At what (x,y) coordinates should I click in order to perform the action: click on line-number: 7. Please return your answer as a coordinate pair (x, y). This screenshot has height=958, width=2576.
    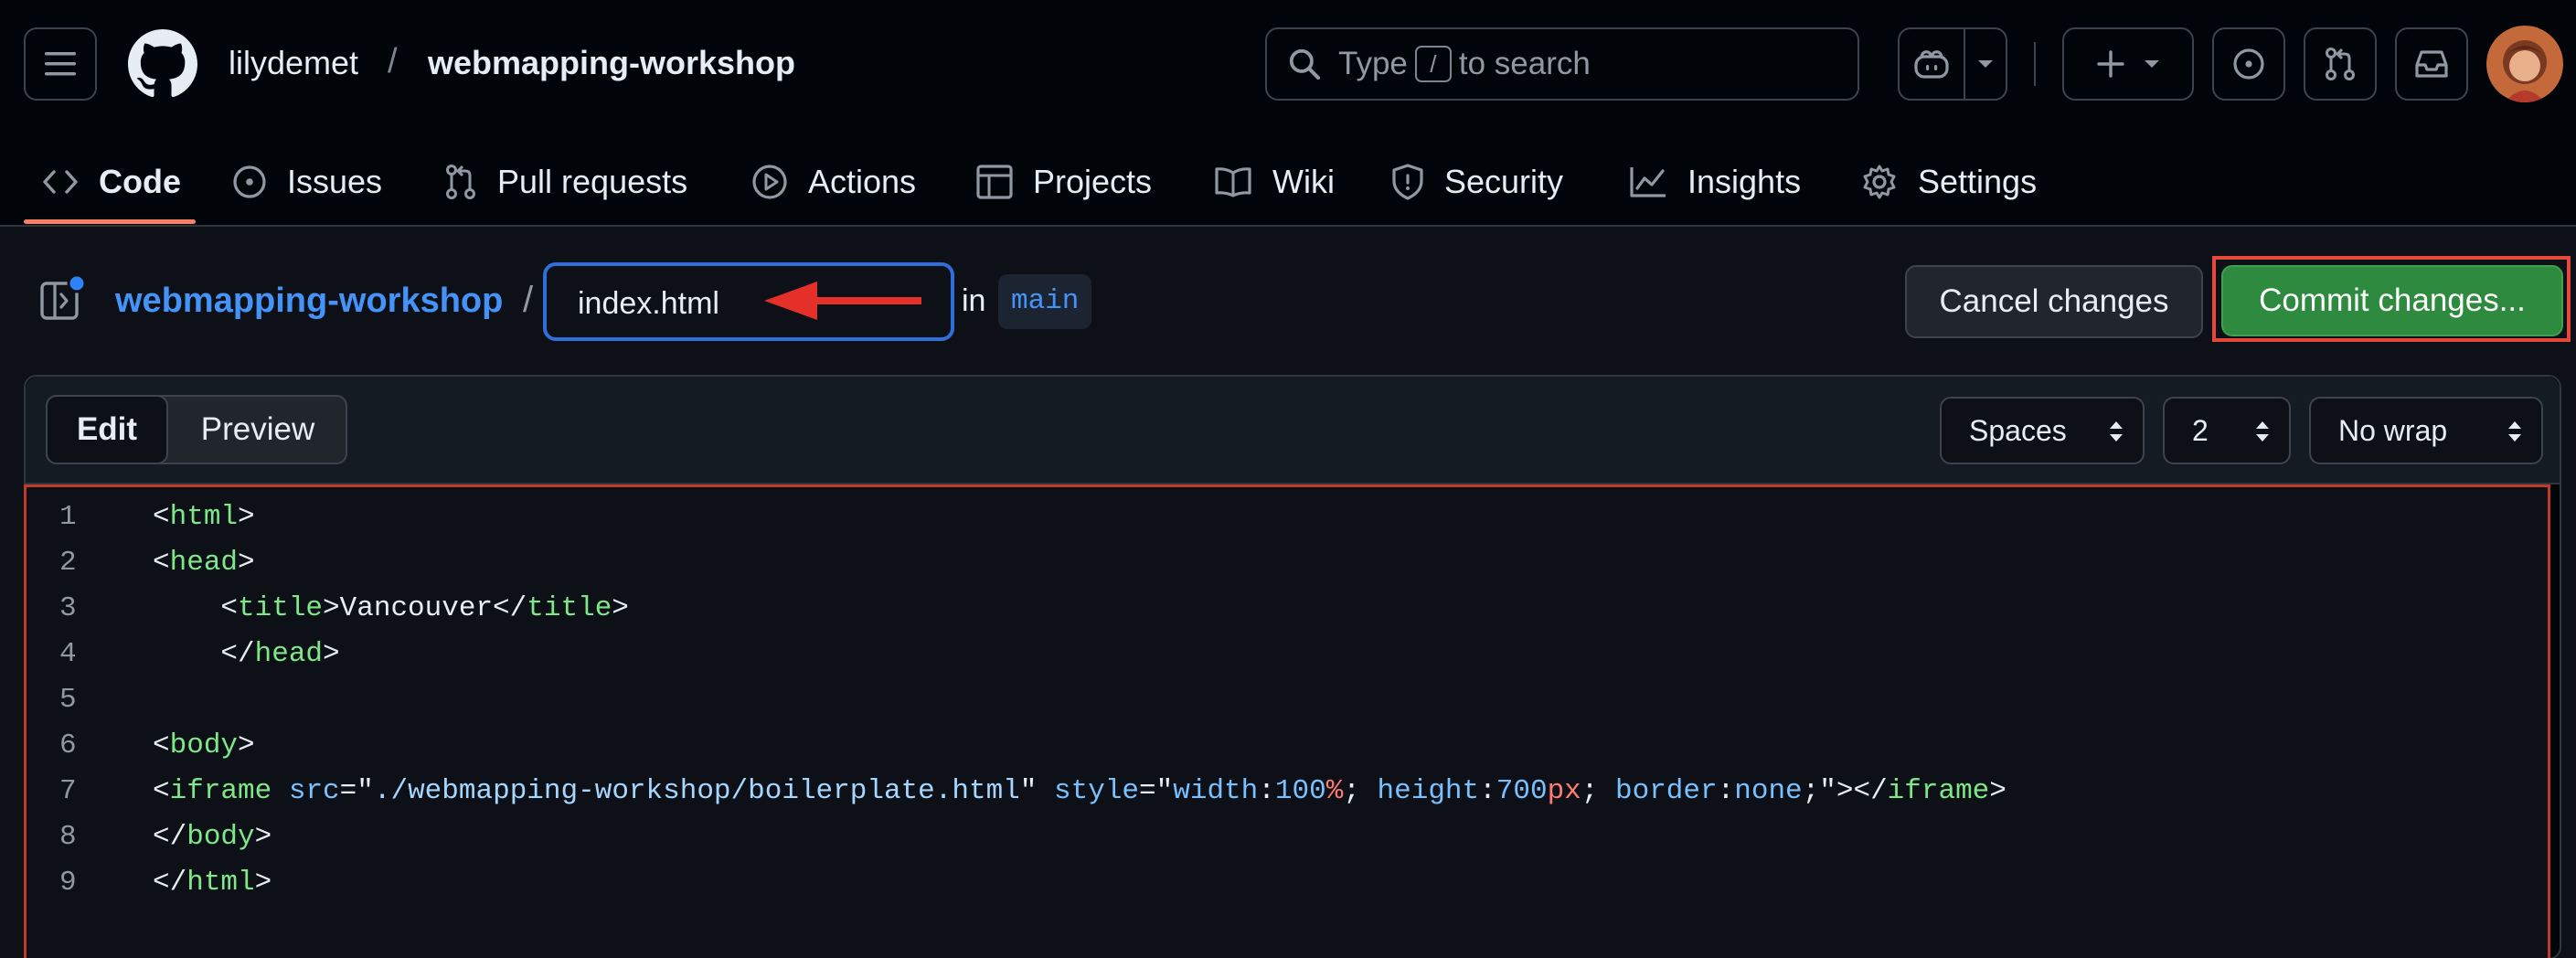
    Looking at the image, I should click on (68, 791).